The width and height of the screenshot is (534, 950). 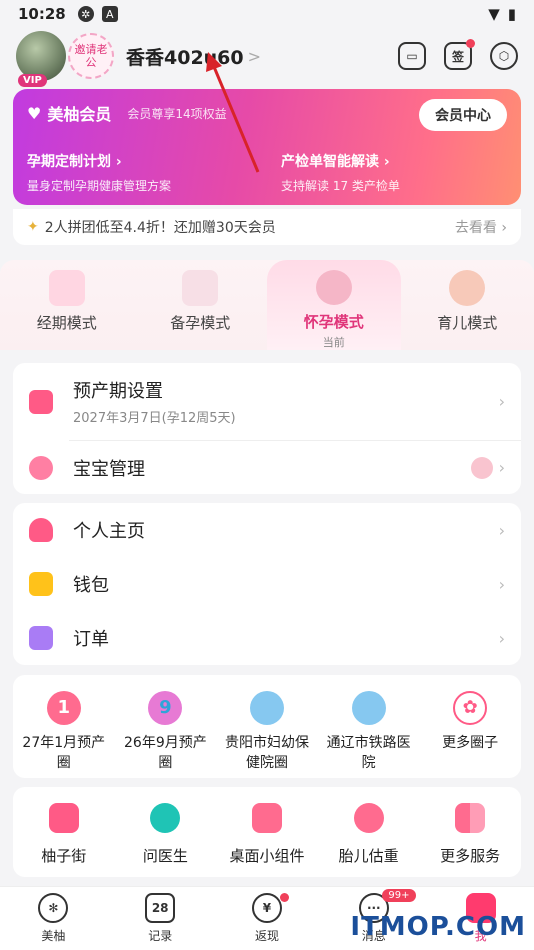 I want to click on scan-icon: ▭, so click(x=412, y=56).